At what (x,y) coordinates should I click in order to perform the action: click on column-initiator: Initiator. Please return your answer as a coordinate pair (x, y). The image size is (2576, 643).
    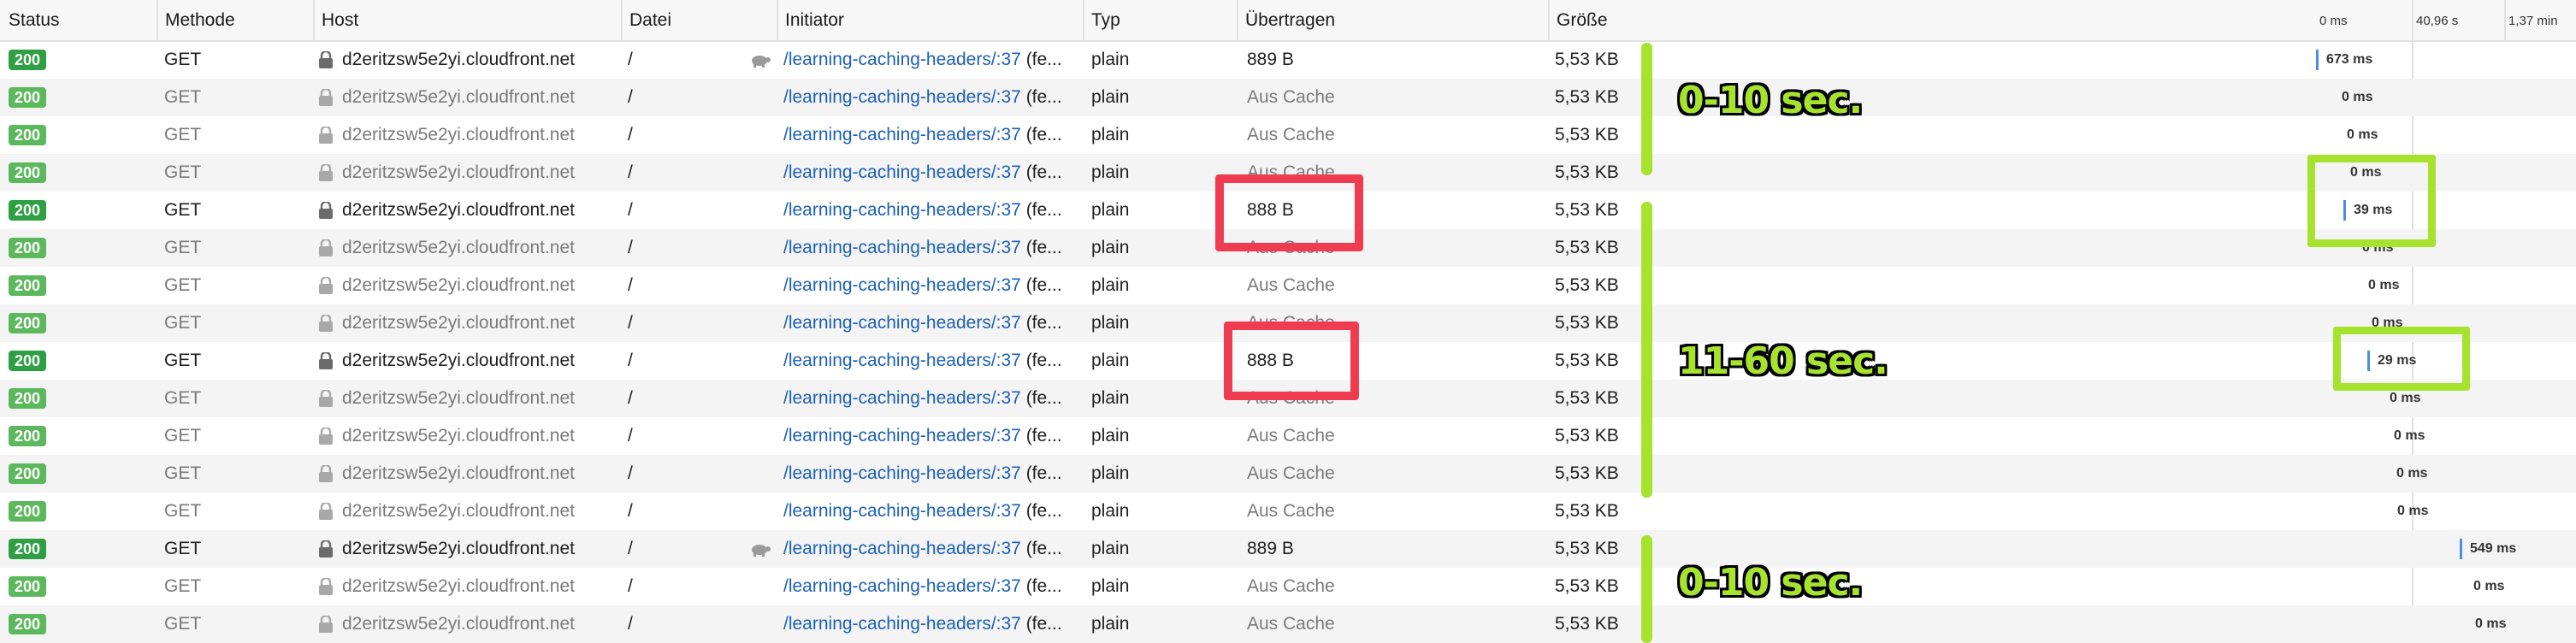
    Looking at the image, I should click on (930, 20).